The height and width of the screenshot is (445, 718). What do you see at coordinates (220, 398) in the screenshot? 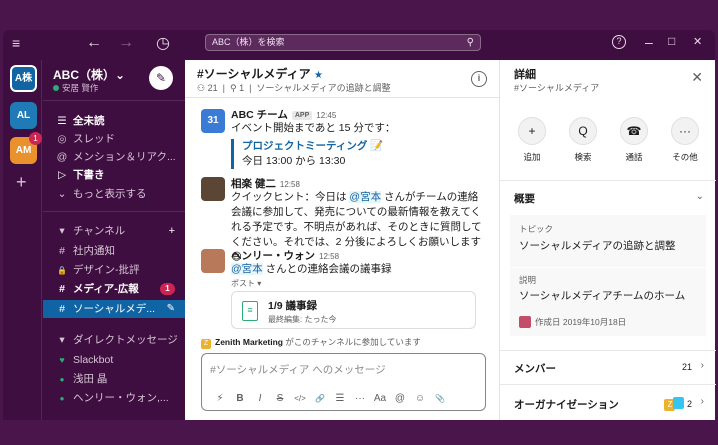
I see `shortcuts-icon: ⚡` at bounding box center [220, 398].